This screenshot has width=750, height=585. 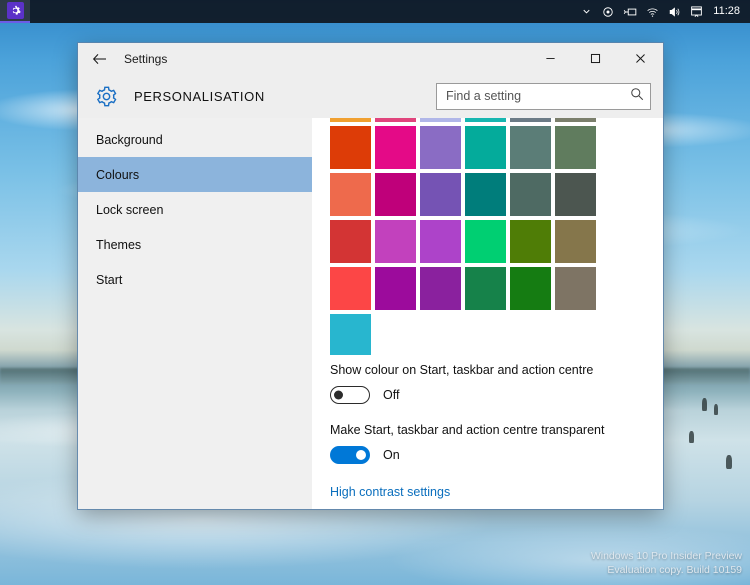 I want to click on search-box, so click(x=543, y=96).